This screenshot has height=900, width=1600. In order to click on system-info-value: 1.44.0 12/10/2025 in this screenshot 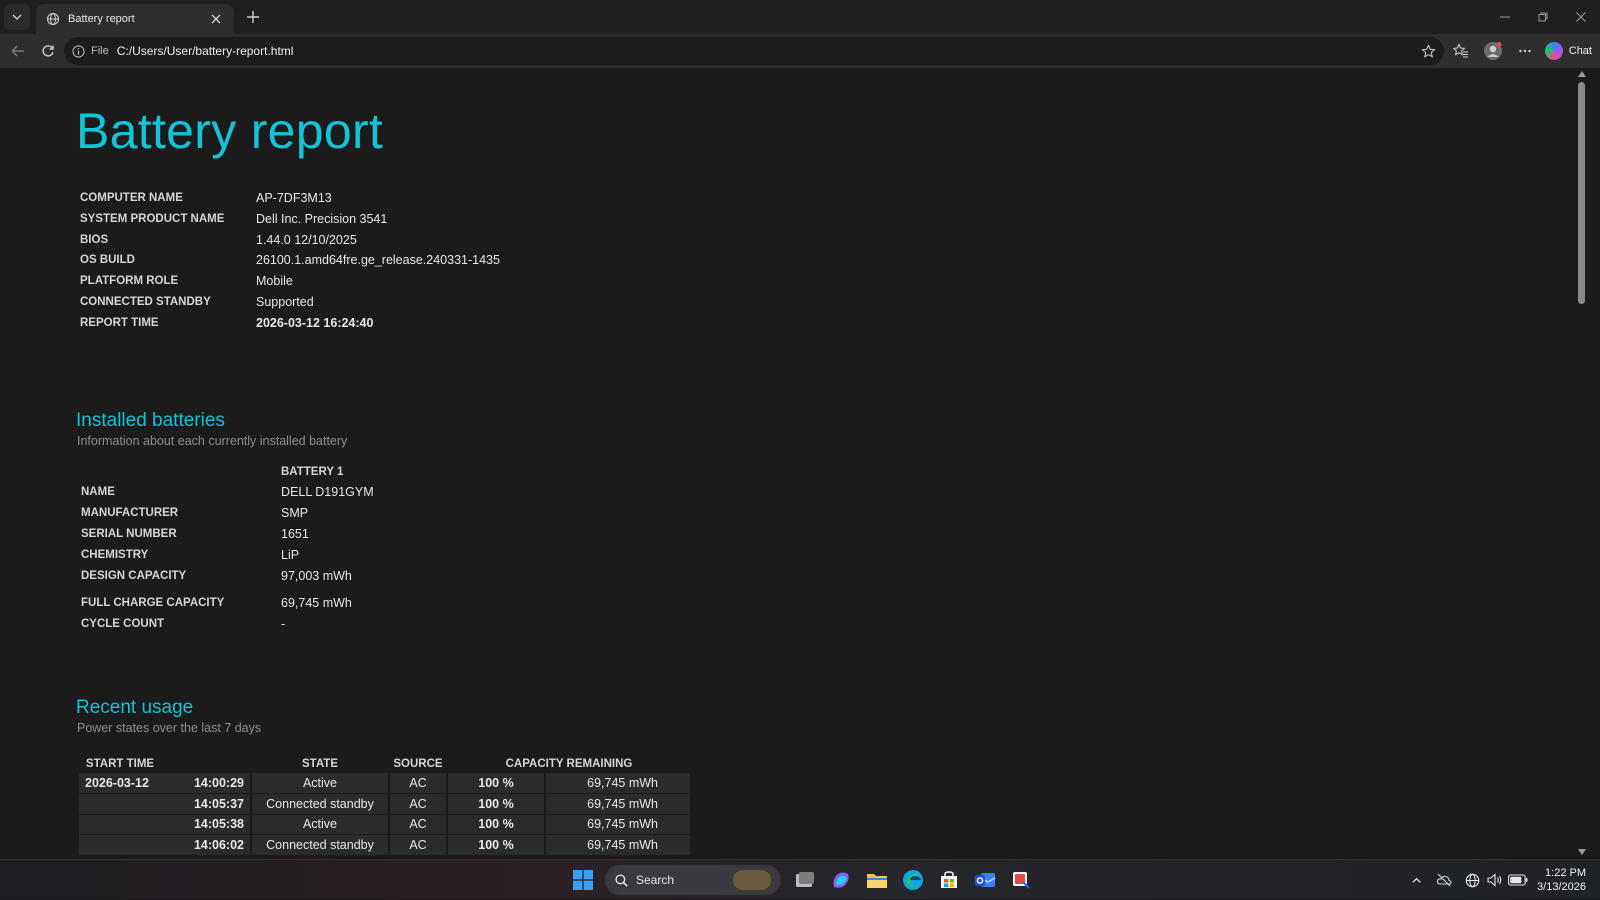, I will do `click(306, 240)`.